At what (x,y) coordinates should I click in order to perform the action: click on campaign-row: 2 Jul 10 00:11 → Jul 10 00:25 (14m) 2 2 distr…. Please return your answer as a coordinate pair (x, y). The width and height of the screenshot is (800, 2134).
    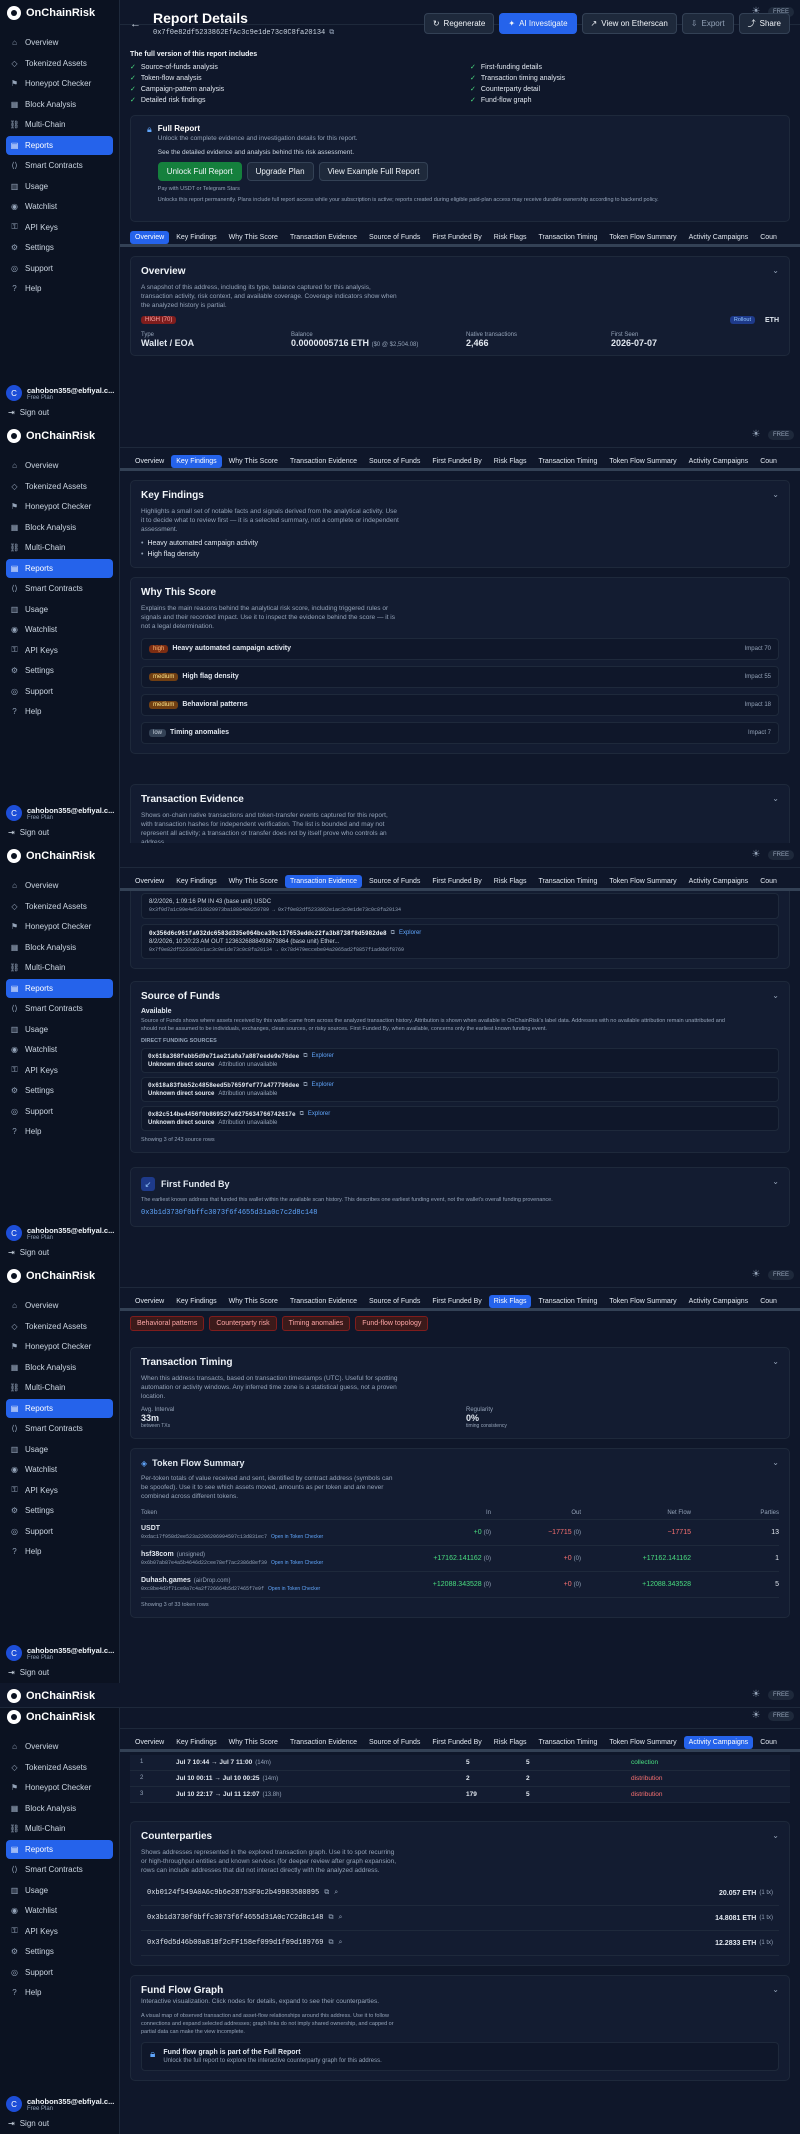
    Looking at the image, I should click on (460, 1779).